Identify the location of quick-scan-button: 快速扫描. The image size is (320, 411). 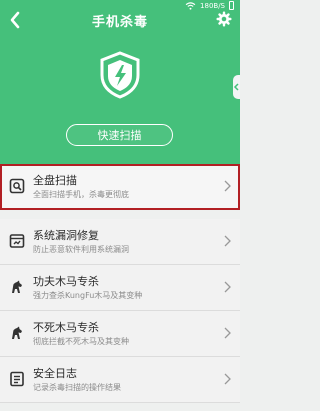
(119, 135).